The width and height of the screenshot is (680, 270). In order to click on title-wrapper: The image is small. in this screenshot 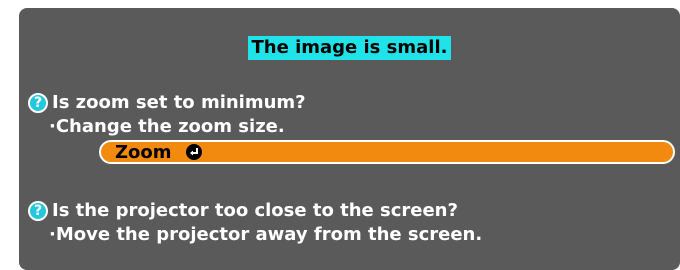, I will do `click(349, 48)`.